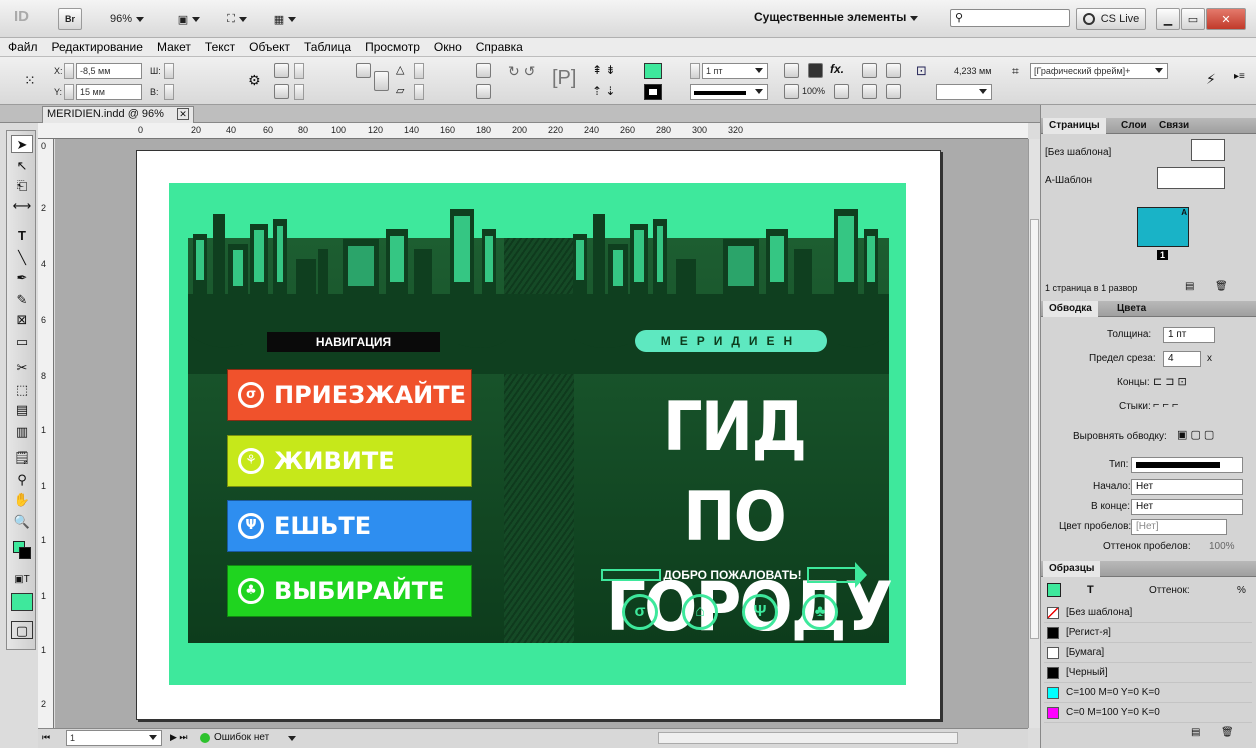  What do you see at coordinates (22, 410) in the screenshot?
I see `gradient-tool-icon: ▤` at bounding box center [22, 410].